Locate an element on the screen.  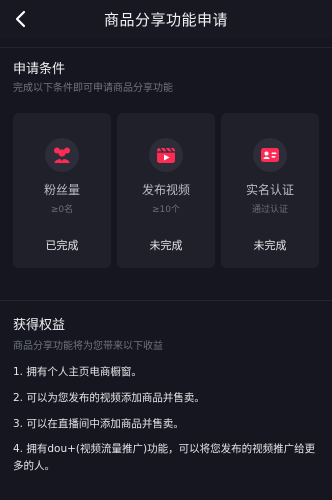
page-title: 商品分享功能申请 is located at coordinates (165, 20).